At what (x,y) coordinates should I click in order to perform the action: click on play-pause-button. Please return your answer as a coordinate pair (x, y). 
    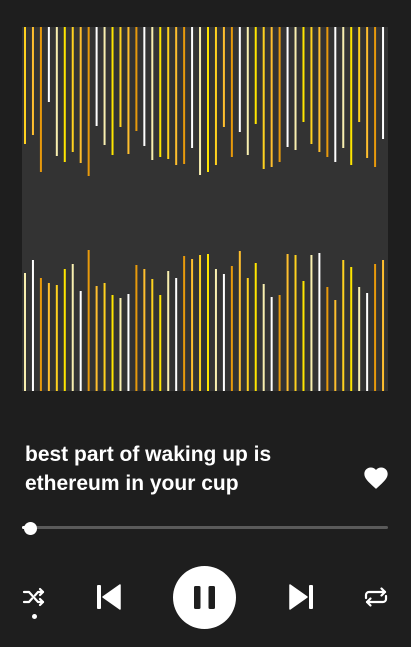
    Looking at the image, I should click on (204, 597).